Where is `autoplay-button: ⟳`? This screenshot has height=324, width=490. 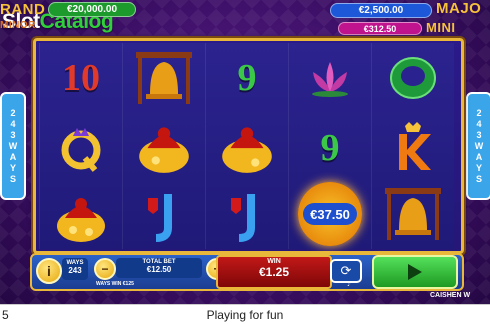 autoplay-button: ⟳ is located at coordinates (346, 271).